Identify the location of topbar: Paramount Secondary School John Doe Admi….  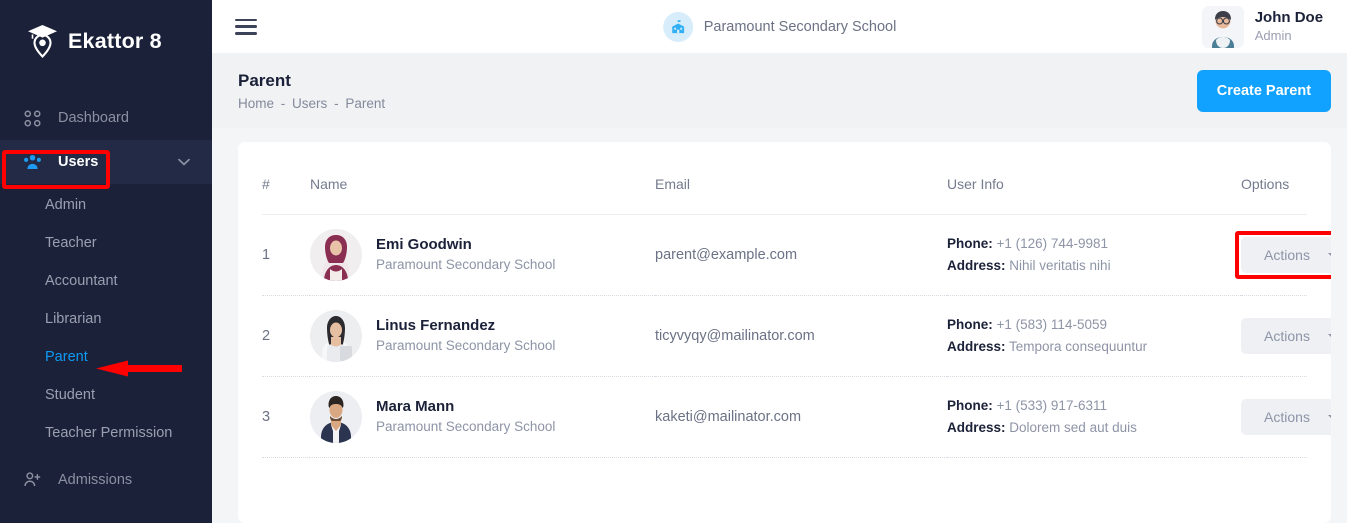
(779, 26).